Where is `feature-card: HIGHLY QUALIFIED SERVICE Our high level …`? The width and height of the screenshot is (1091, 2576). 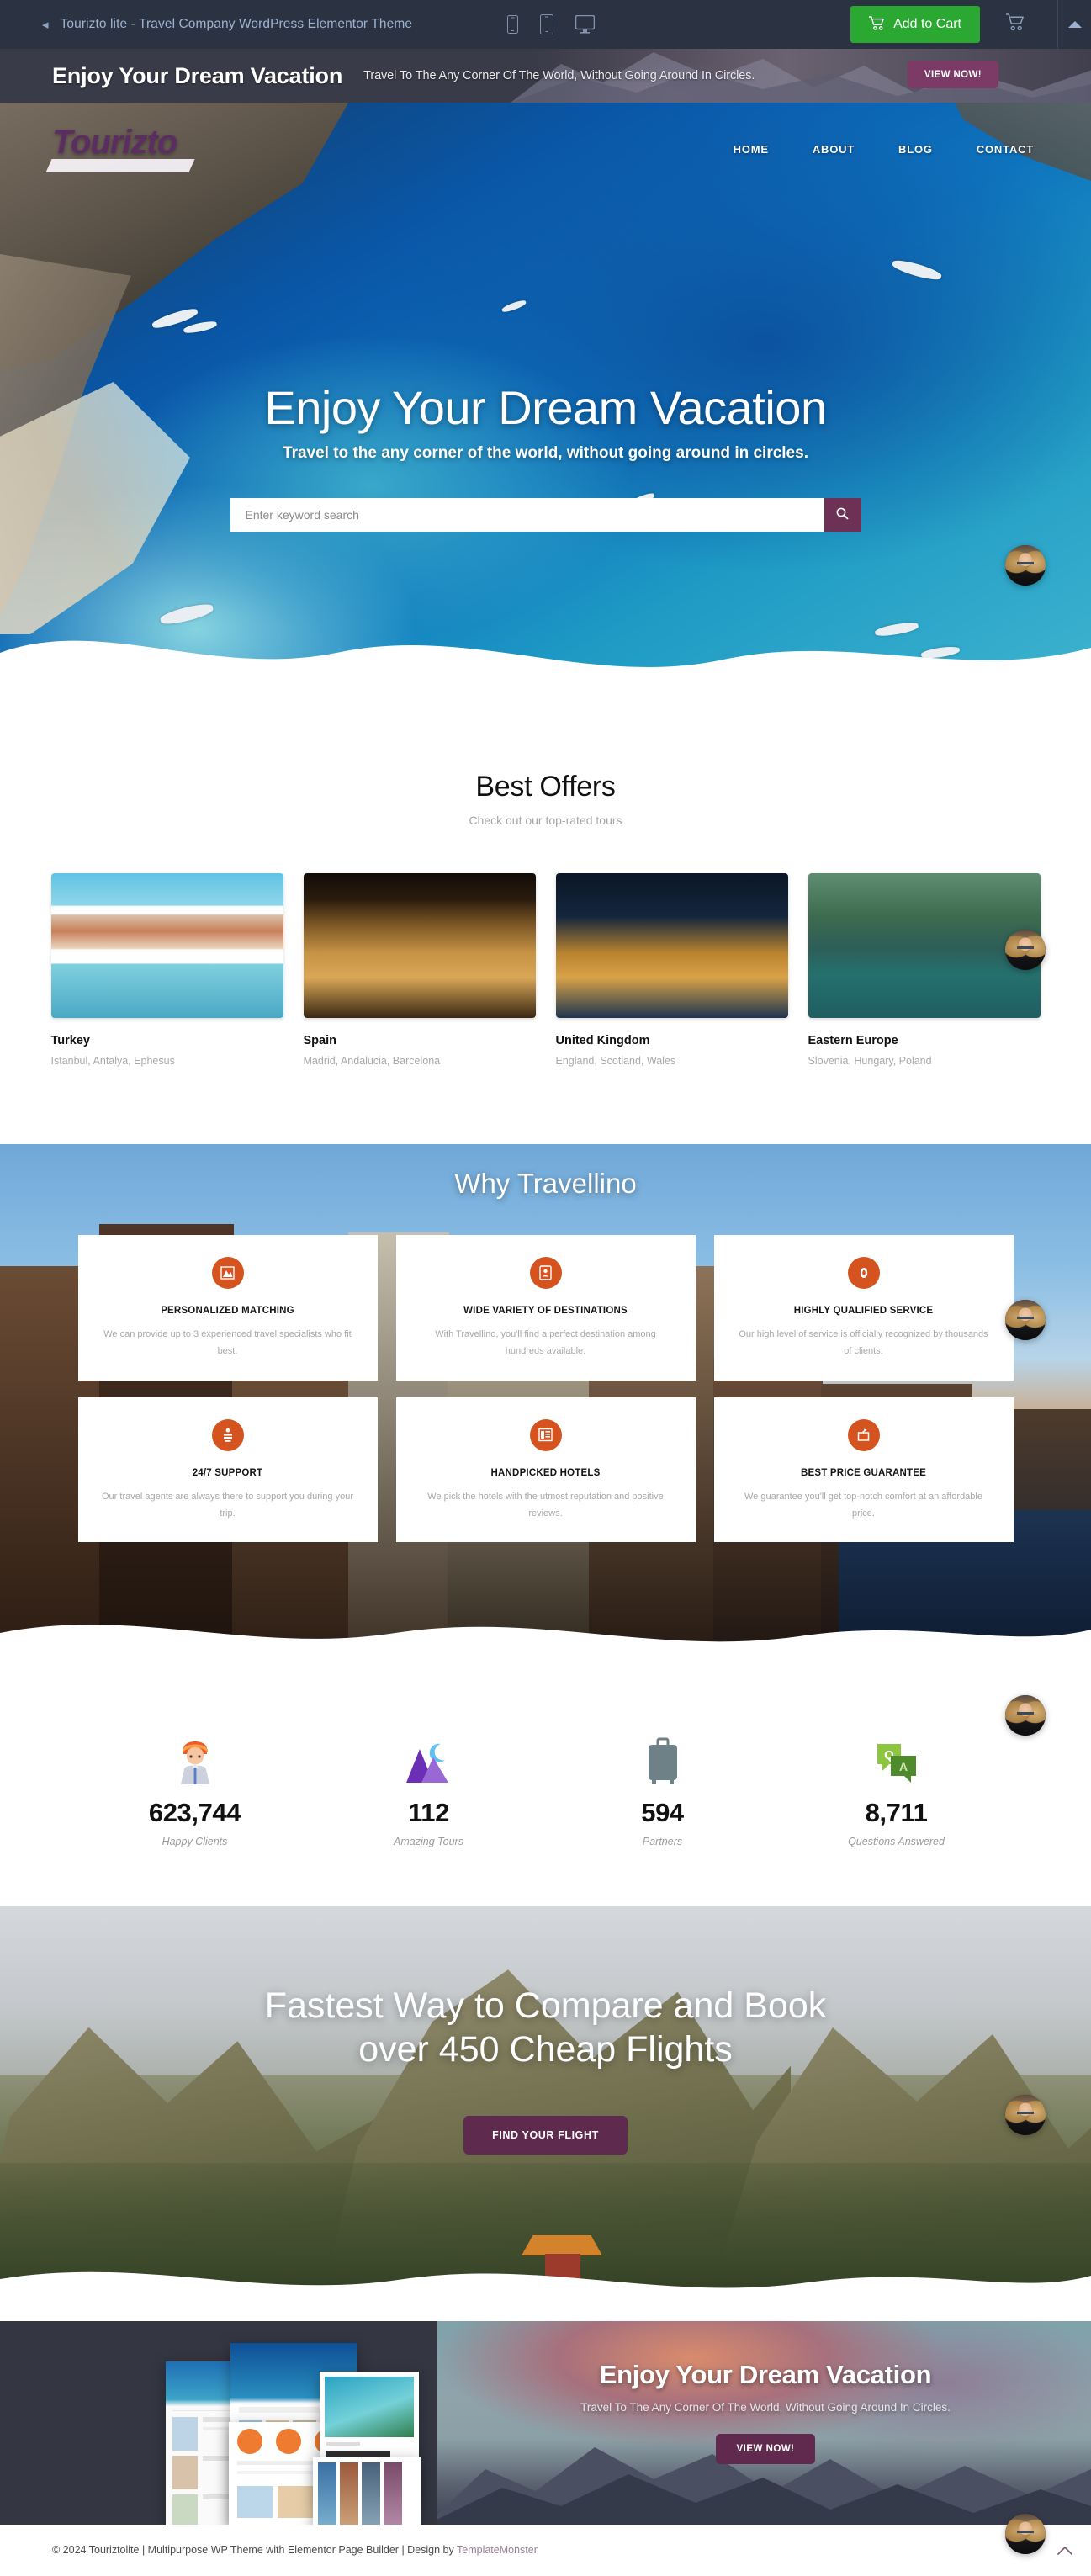
feature-card: HIGHLY QUALIFIED SERVICE Our high level … is located at coordinates (864, 1308).